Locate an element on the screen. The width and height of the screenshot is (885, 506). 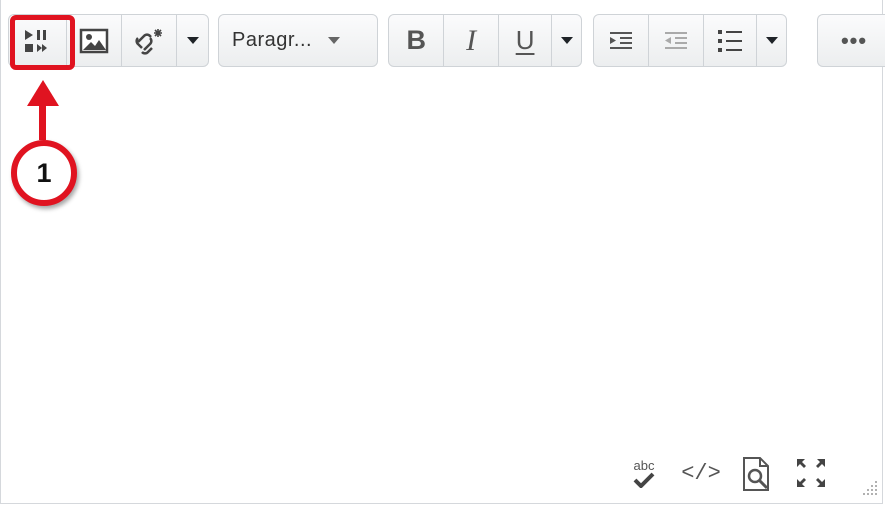
resize-handle-icon is located at coordinates (870, 488).